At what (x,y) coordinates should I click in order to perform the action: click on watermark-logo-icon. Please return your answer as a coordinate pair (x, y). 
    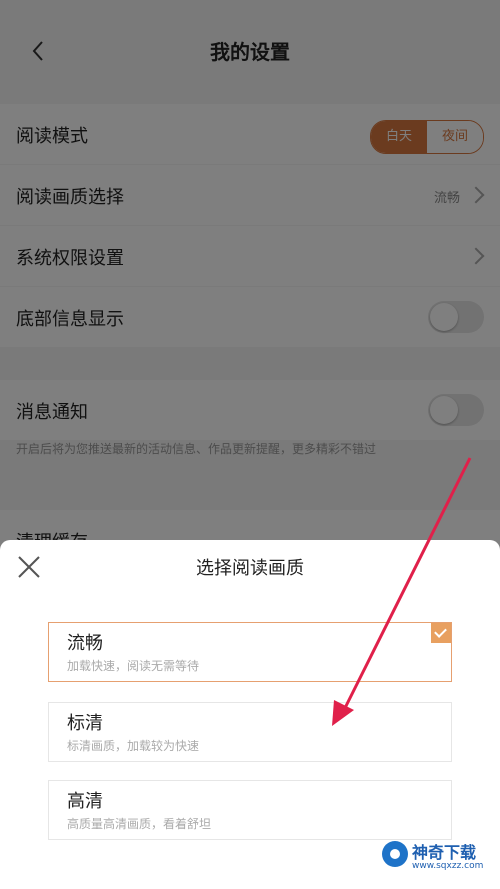
    Looking at the image, I should click on (395, 854).